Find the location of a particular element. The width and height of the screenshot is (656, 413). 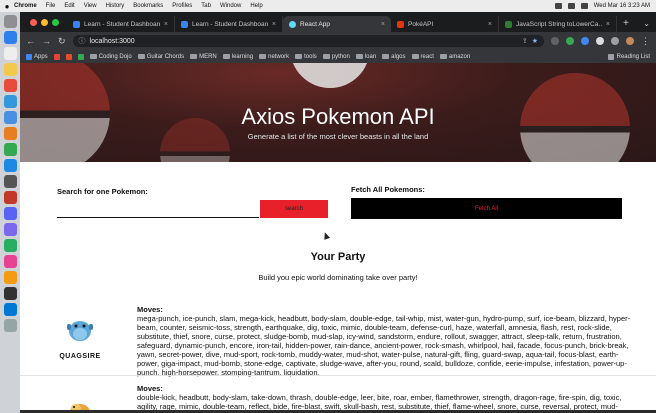

menu-help: Help is located at coordinates (256, 6).